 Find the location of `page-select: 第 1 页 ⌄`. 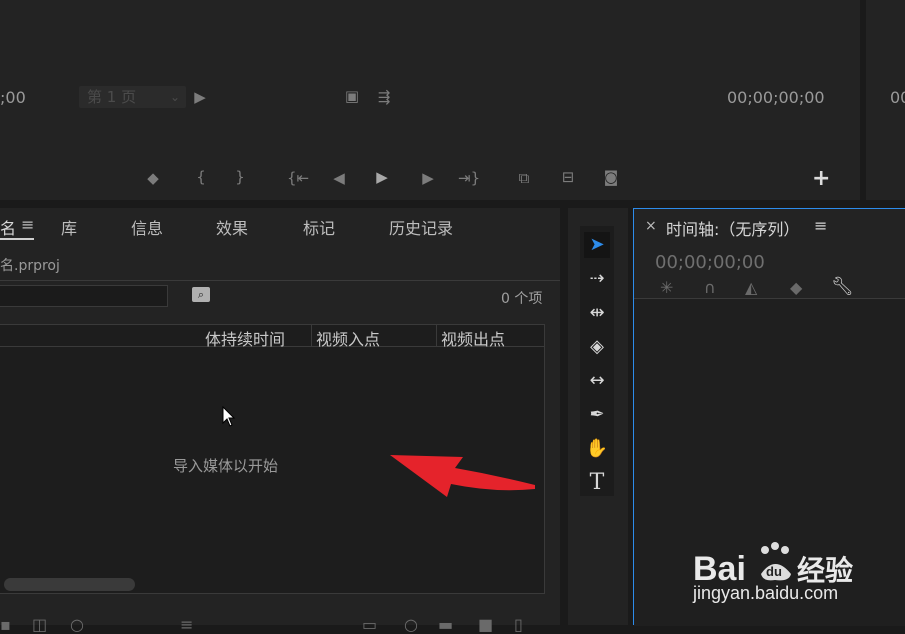

page-select: 第 1 页 ⌄ is located at coordinates (132, 97).